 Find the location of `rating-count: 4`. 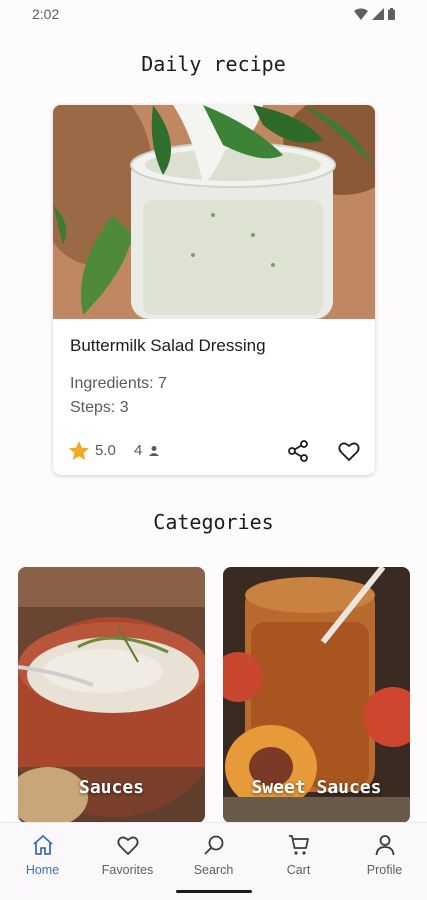

rating-count: 4 is located at coordinates (138, 450).